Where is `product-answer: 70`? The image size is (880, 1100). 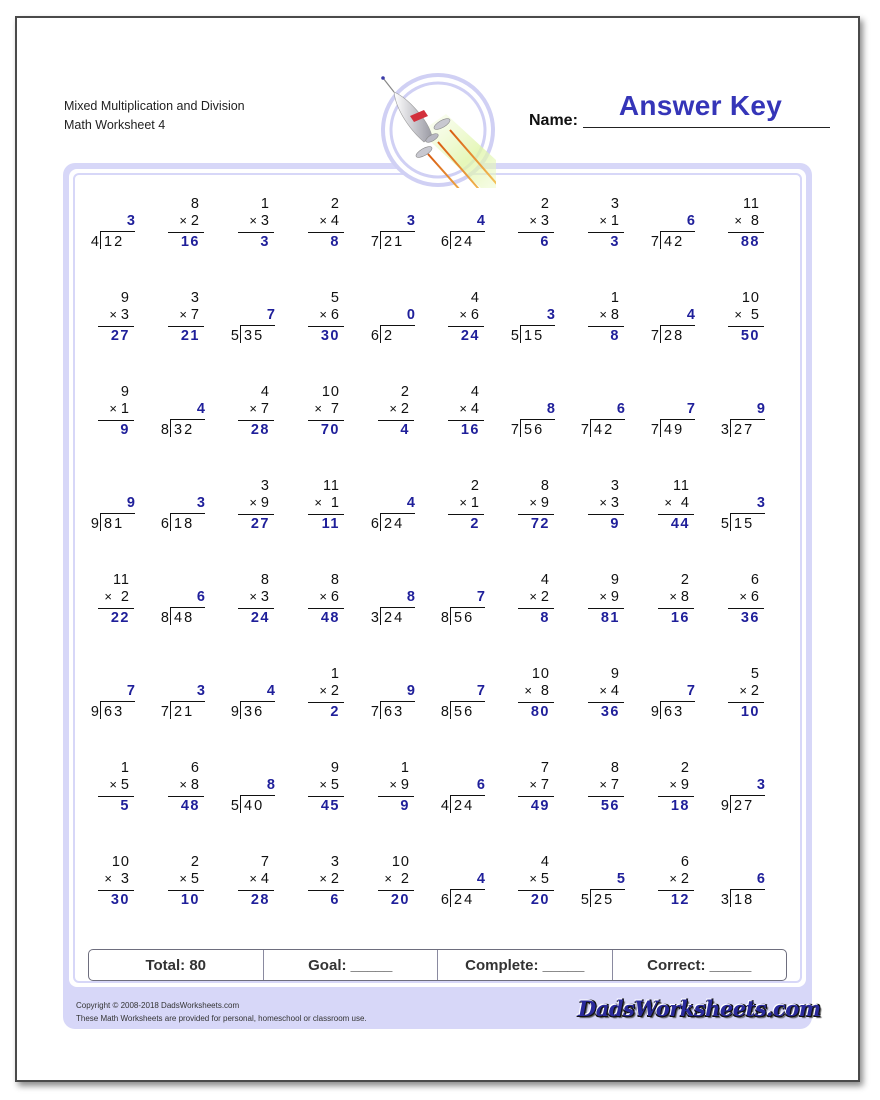
product-answer: 70 is located at coordinates (330, 430).